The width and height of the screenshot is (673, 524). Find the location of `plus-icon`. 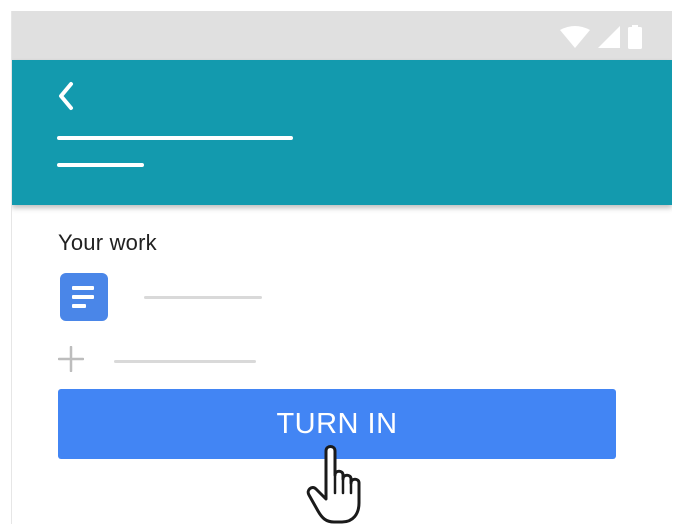

plus-icon is located at coordinates (71, 361).